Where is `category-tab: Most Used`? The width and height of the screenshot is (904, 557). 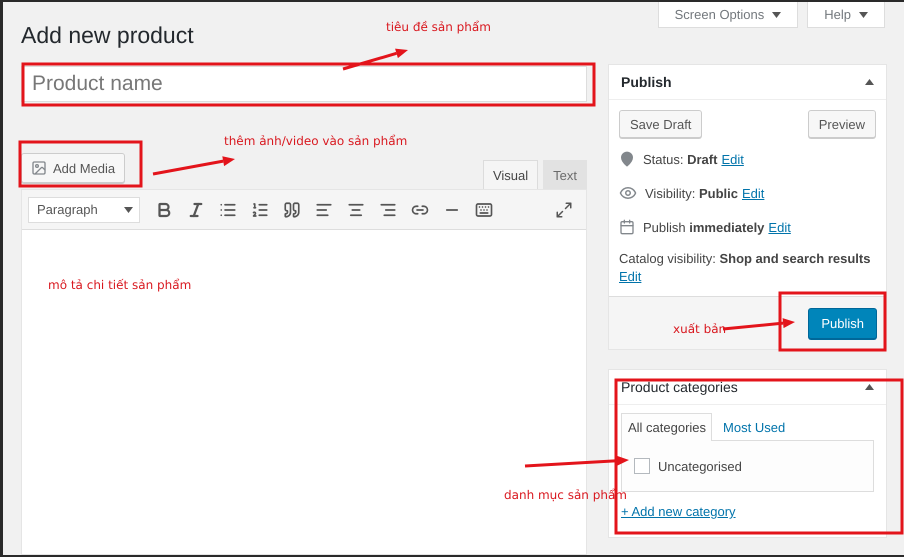
category-tab: Most Used is located at coordinates (754, 427).